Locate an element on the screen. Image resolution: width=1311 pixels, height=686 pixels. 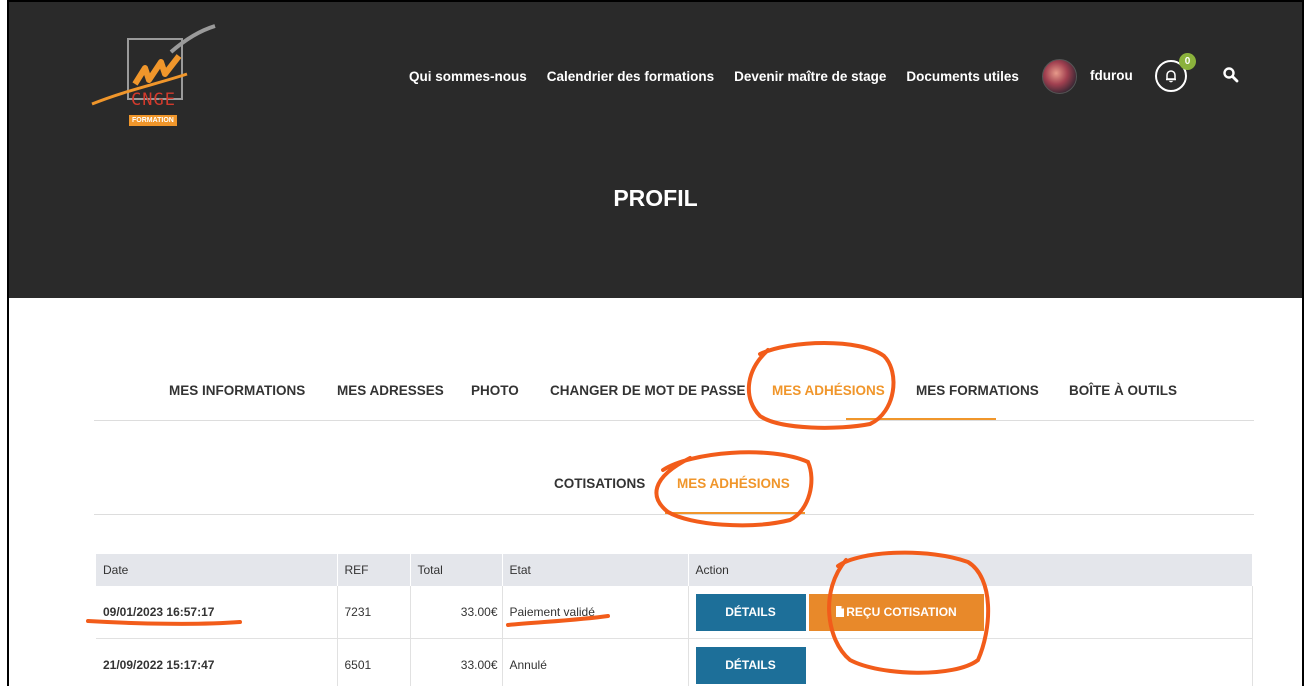
cell-etat: Annulé is located at coordinates (595, 662).